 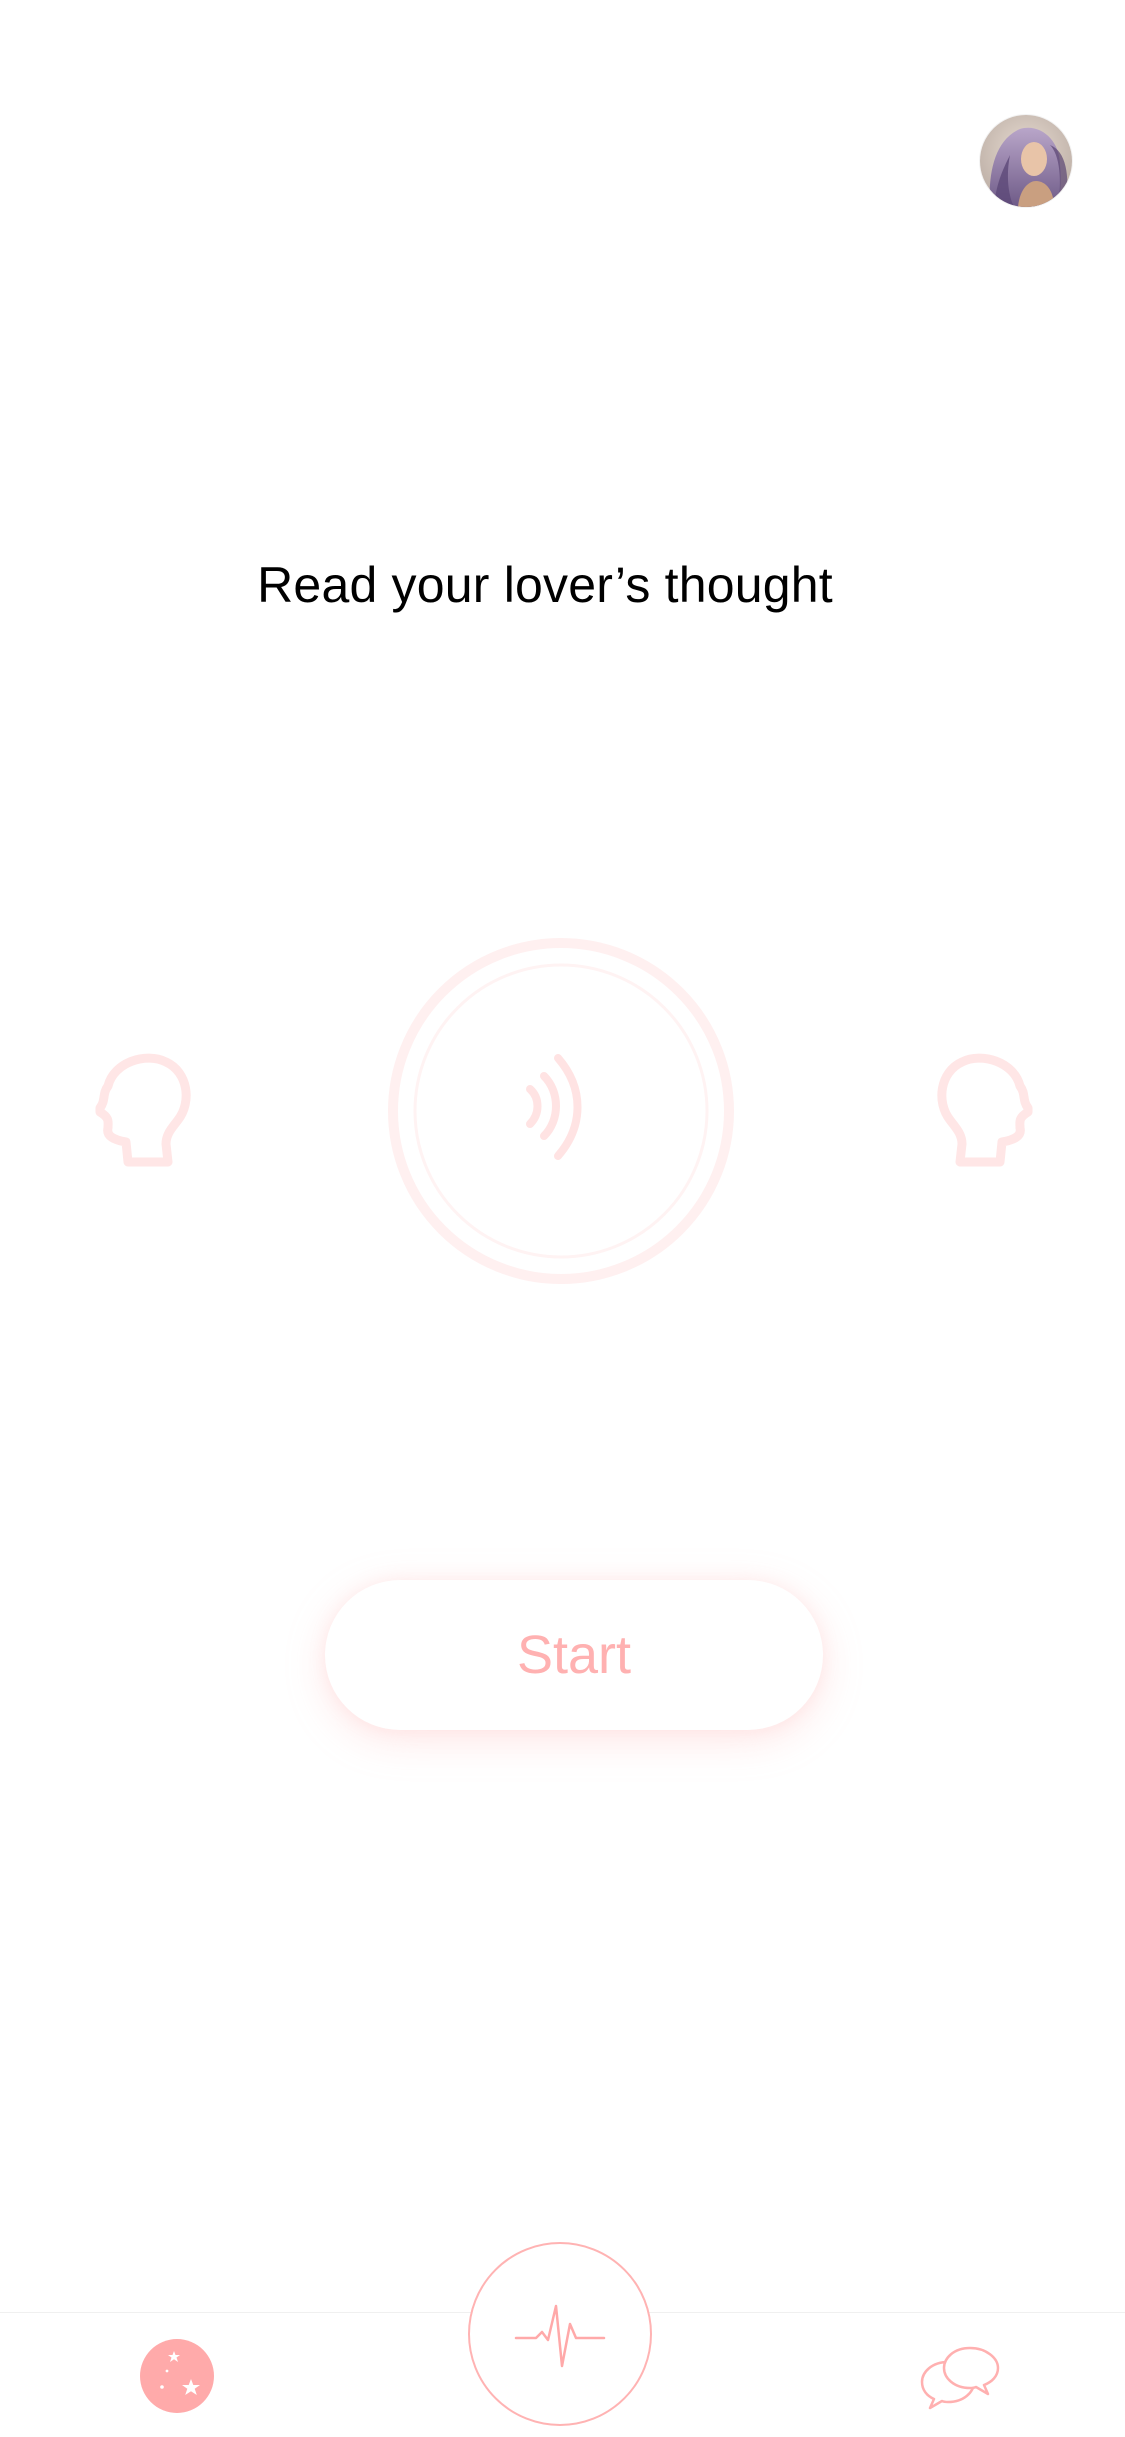 I want to click on avatar-image, so click(x=1026, y=161).